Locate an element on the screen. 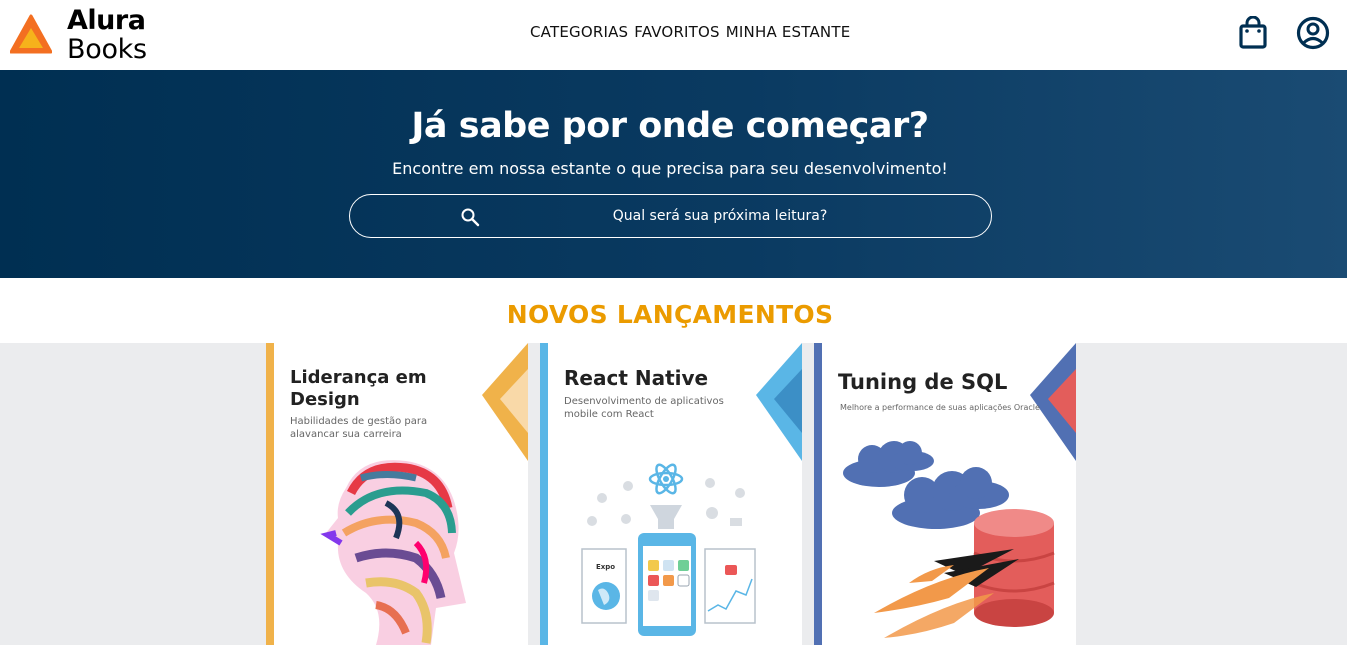 The height and width of the screenshot is (645, 1347). hero-title: Já sabe por onde começar? is located at coordinates (670, 126).